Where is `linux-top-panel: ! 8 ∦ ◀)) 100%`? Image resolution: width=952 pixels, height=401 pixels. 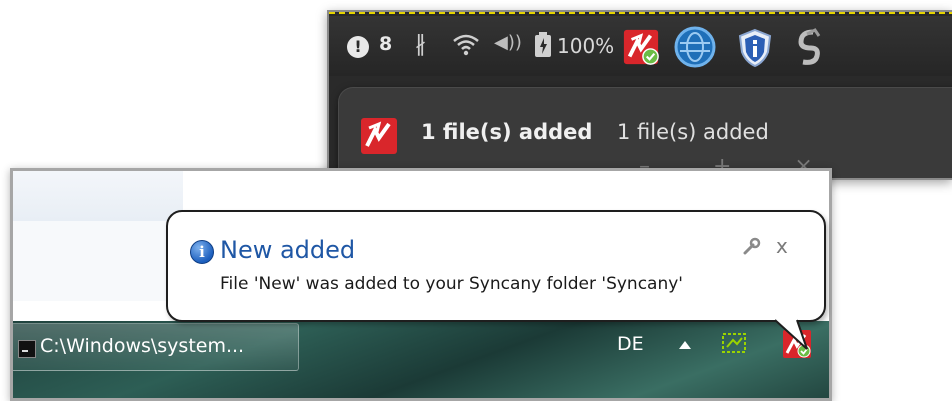
linux-top-panel: ! 8 ∦ ◀)) 100% is located at coordinates (640, 46).